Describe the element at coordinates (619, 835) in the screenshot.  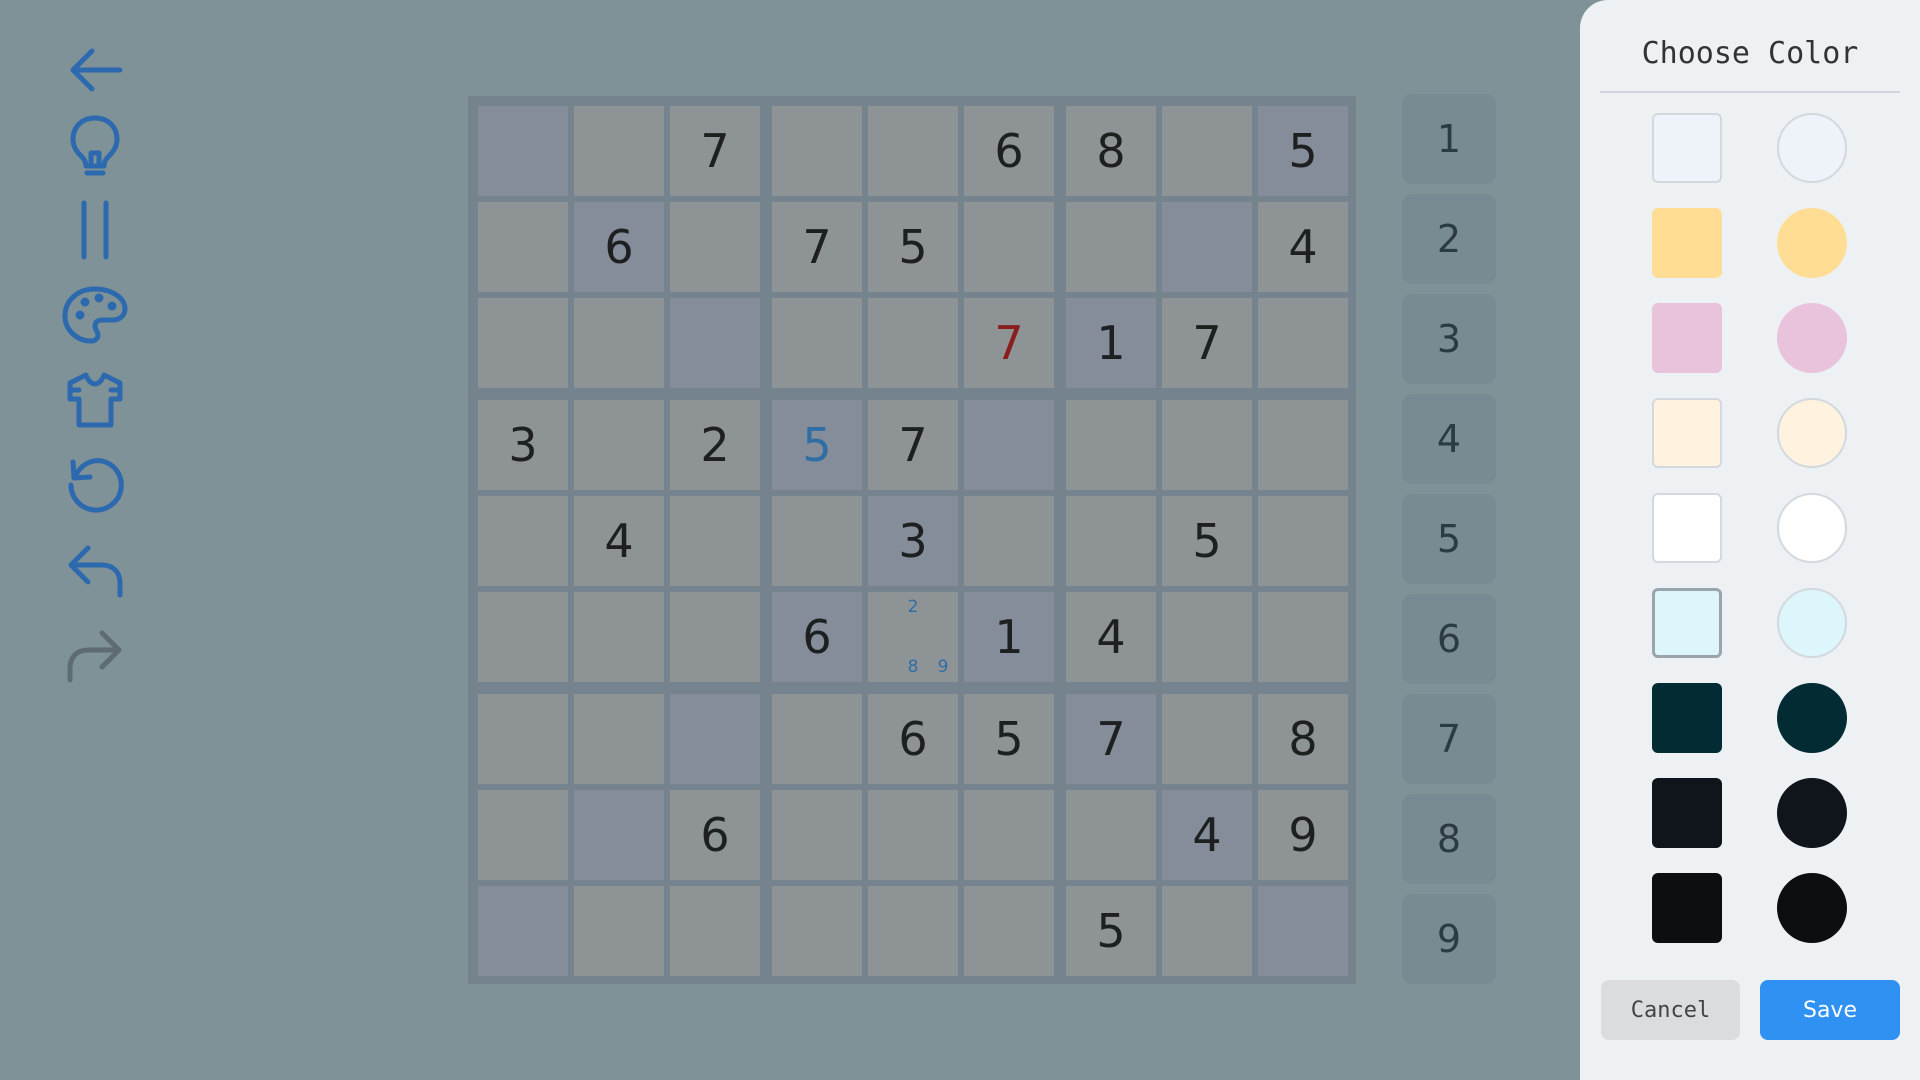
I see `cell-r8c2` at that location.